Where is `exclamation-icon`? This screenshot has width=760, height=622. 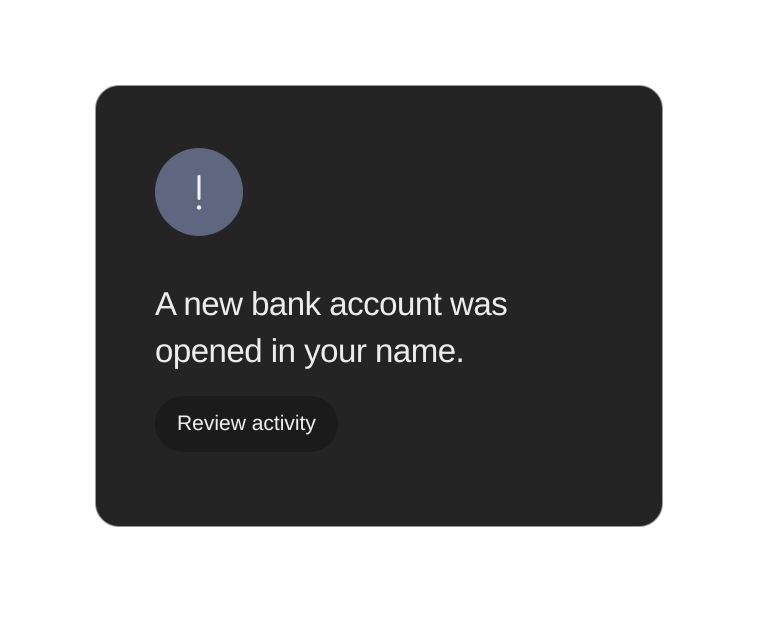
exclamation-icon is located at coordinates (199, 192).